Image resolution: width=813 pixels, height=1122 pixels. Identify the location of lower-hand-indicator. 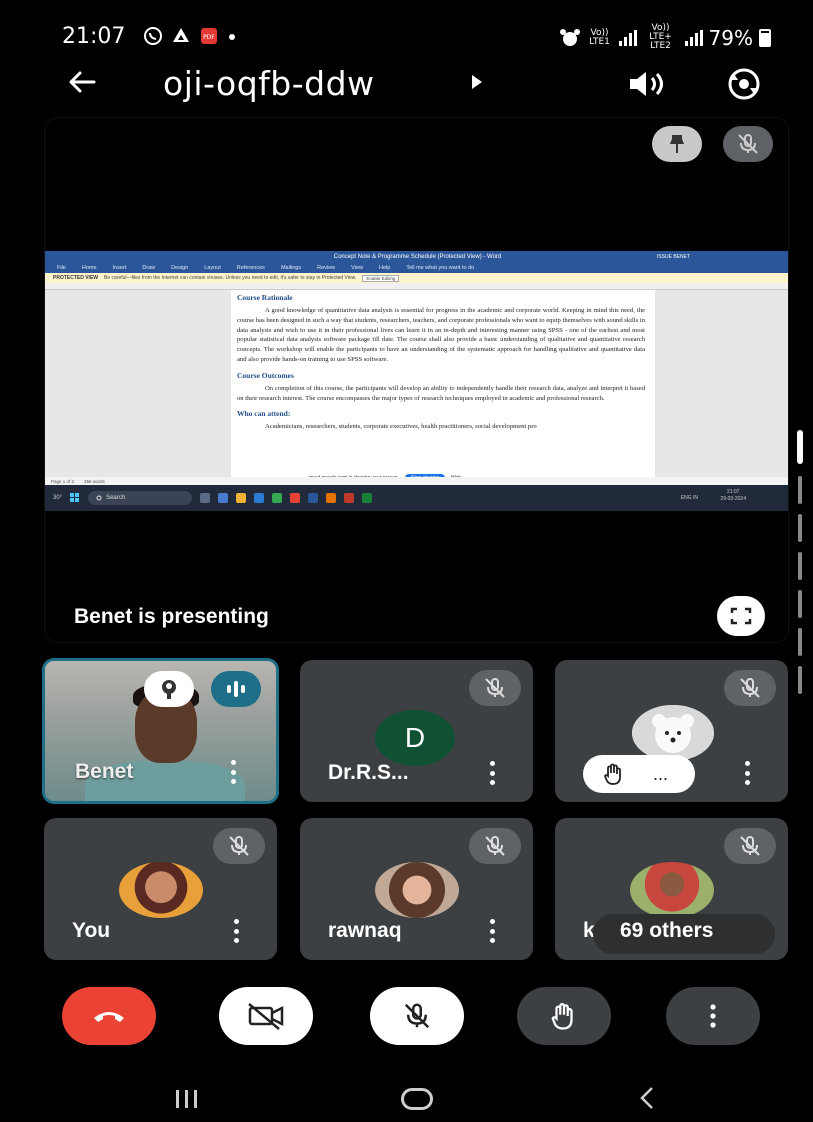
(169, 689).